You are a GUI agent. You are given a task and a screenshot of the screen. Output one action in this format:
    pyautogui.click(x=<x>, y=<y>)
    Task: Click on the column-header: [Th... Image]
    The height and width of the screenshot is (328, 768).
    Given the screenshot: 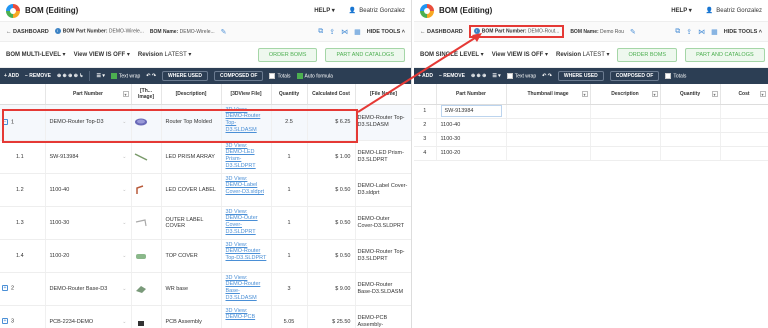 What is the action you would take?
    pyautogui.click(x=146, y=94)
    